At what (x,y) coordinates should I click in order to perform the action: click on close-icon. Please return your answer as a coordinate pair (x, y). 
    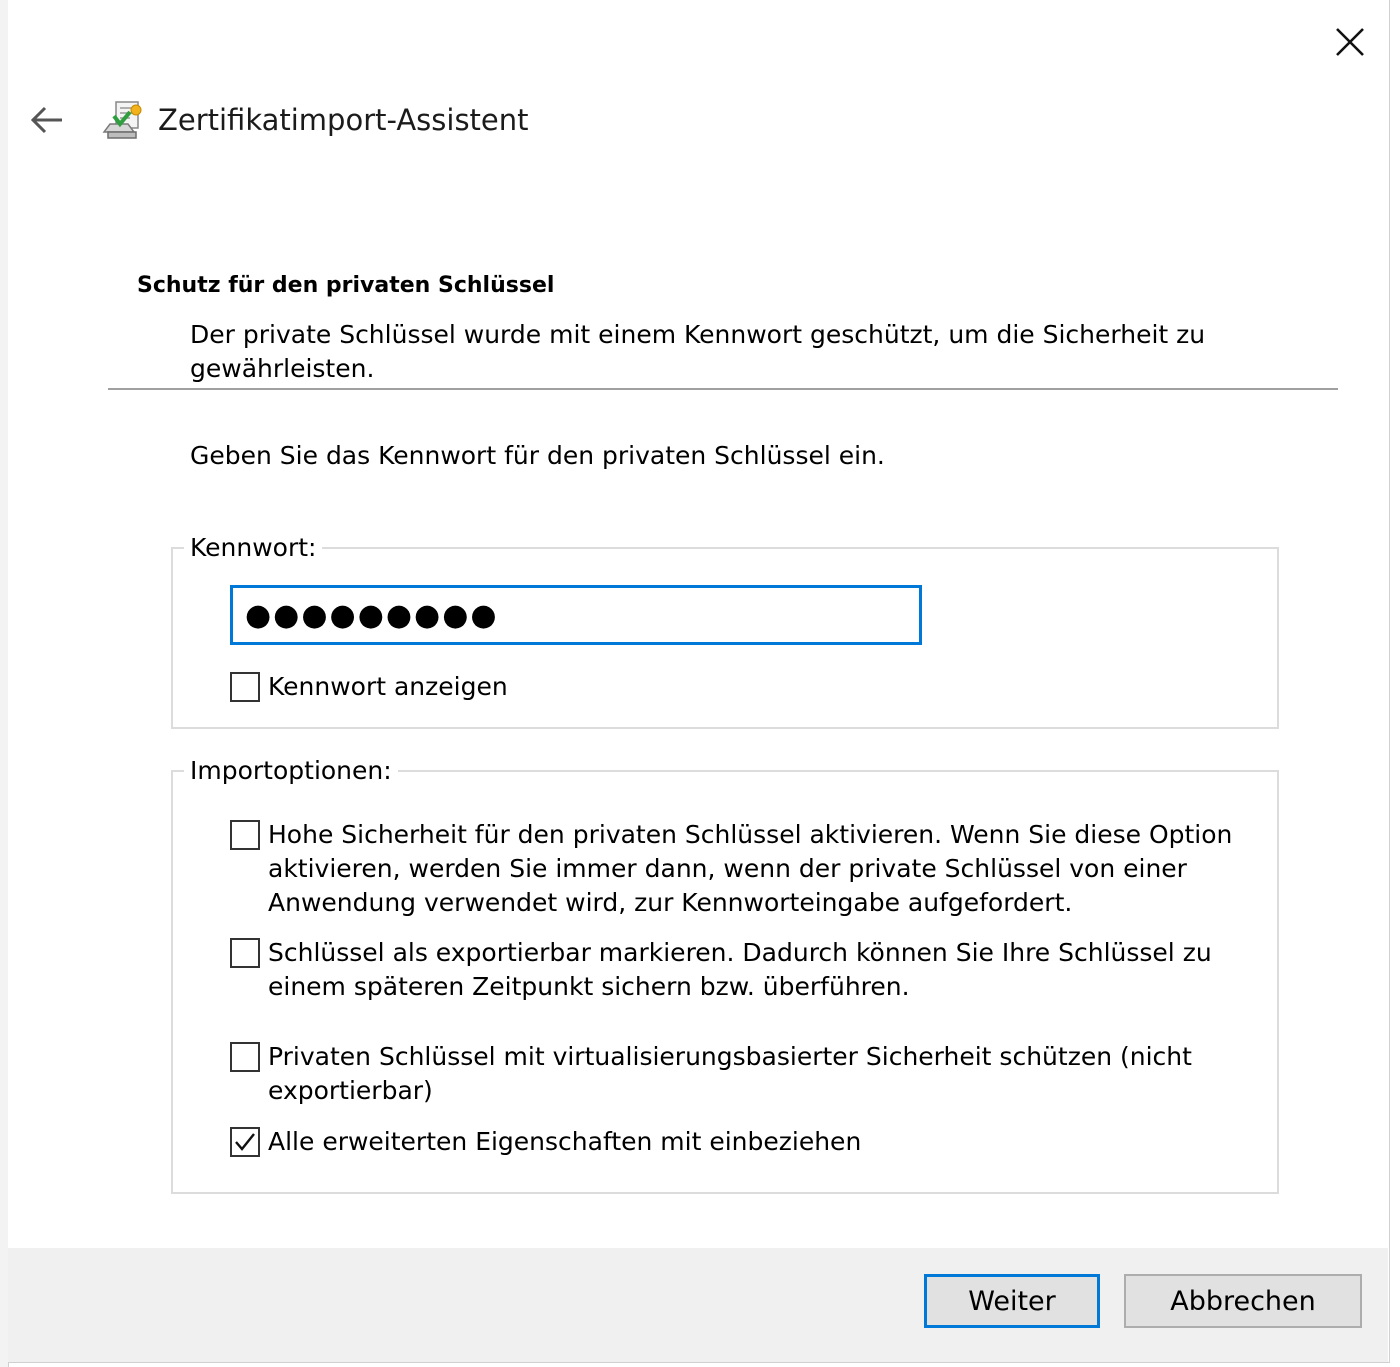
    Looking at the image, I should click on (1350, 42).